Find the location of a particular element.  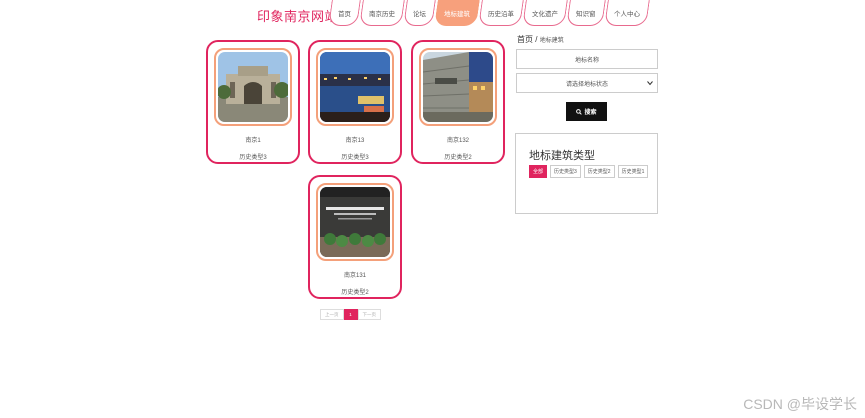

watermark: CSDN @毕设学长 is located at coordinates (800, 404).